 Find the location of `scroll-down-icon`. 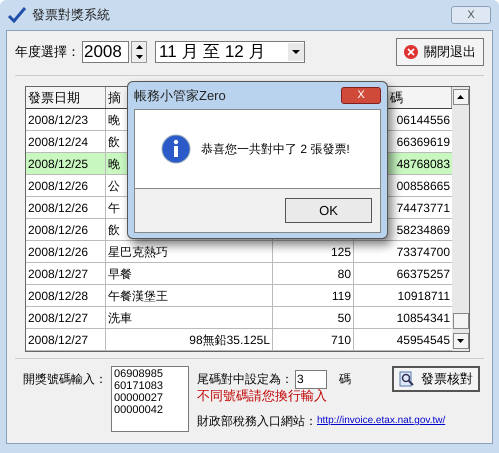

scroll-down-icon is located at coordinates (460, 341).